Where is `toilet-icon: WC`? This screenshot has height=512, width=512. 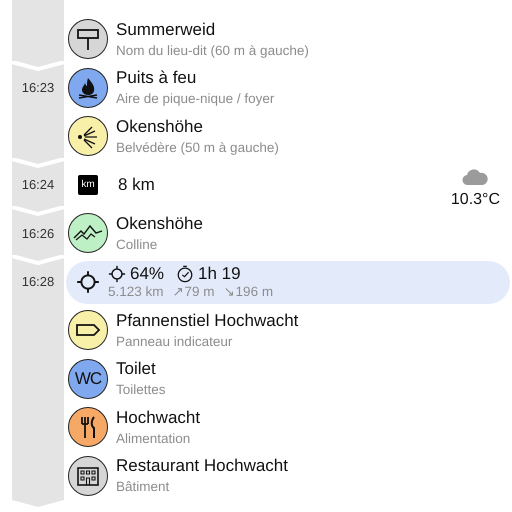 toilet-icon: WC is located at coordinates (88, 378).